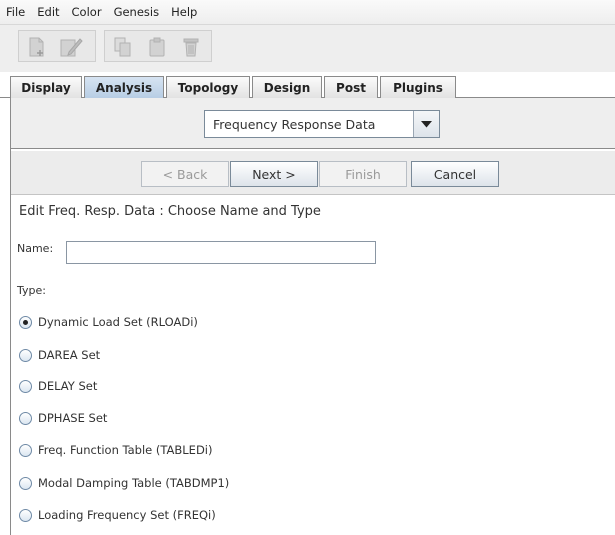 The width and height of the screenshot is (615, 535). What do you see at coordinates (307, 12) in the screenshot?
I see `menu-bar: File Edit Color Genesis Help` at bounding box center [307, 12].